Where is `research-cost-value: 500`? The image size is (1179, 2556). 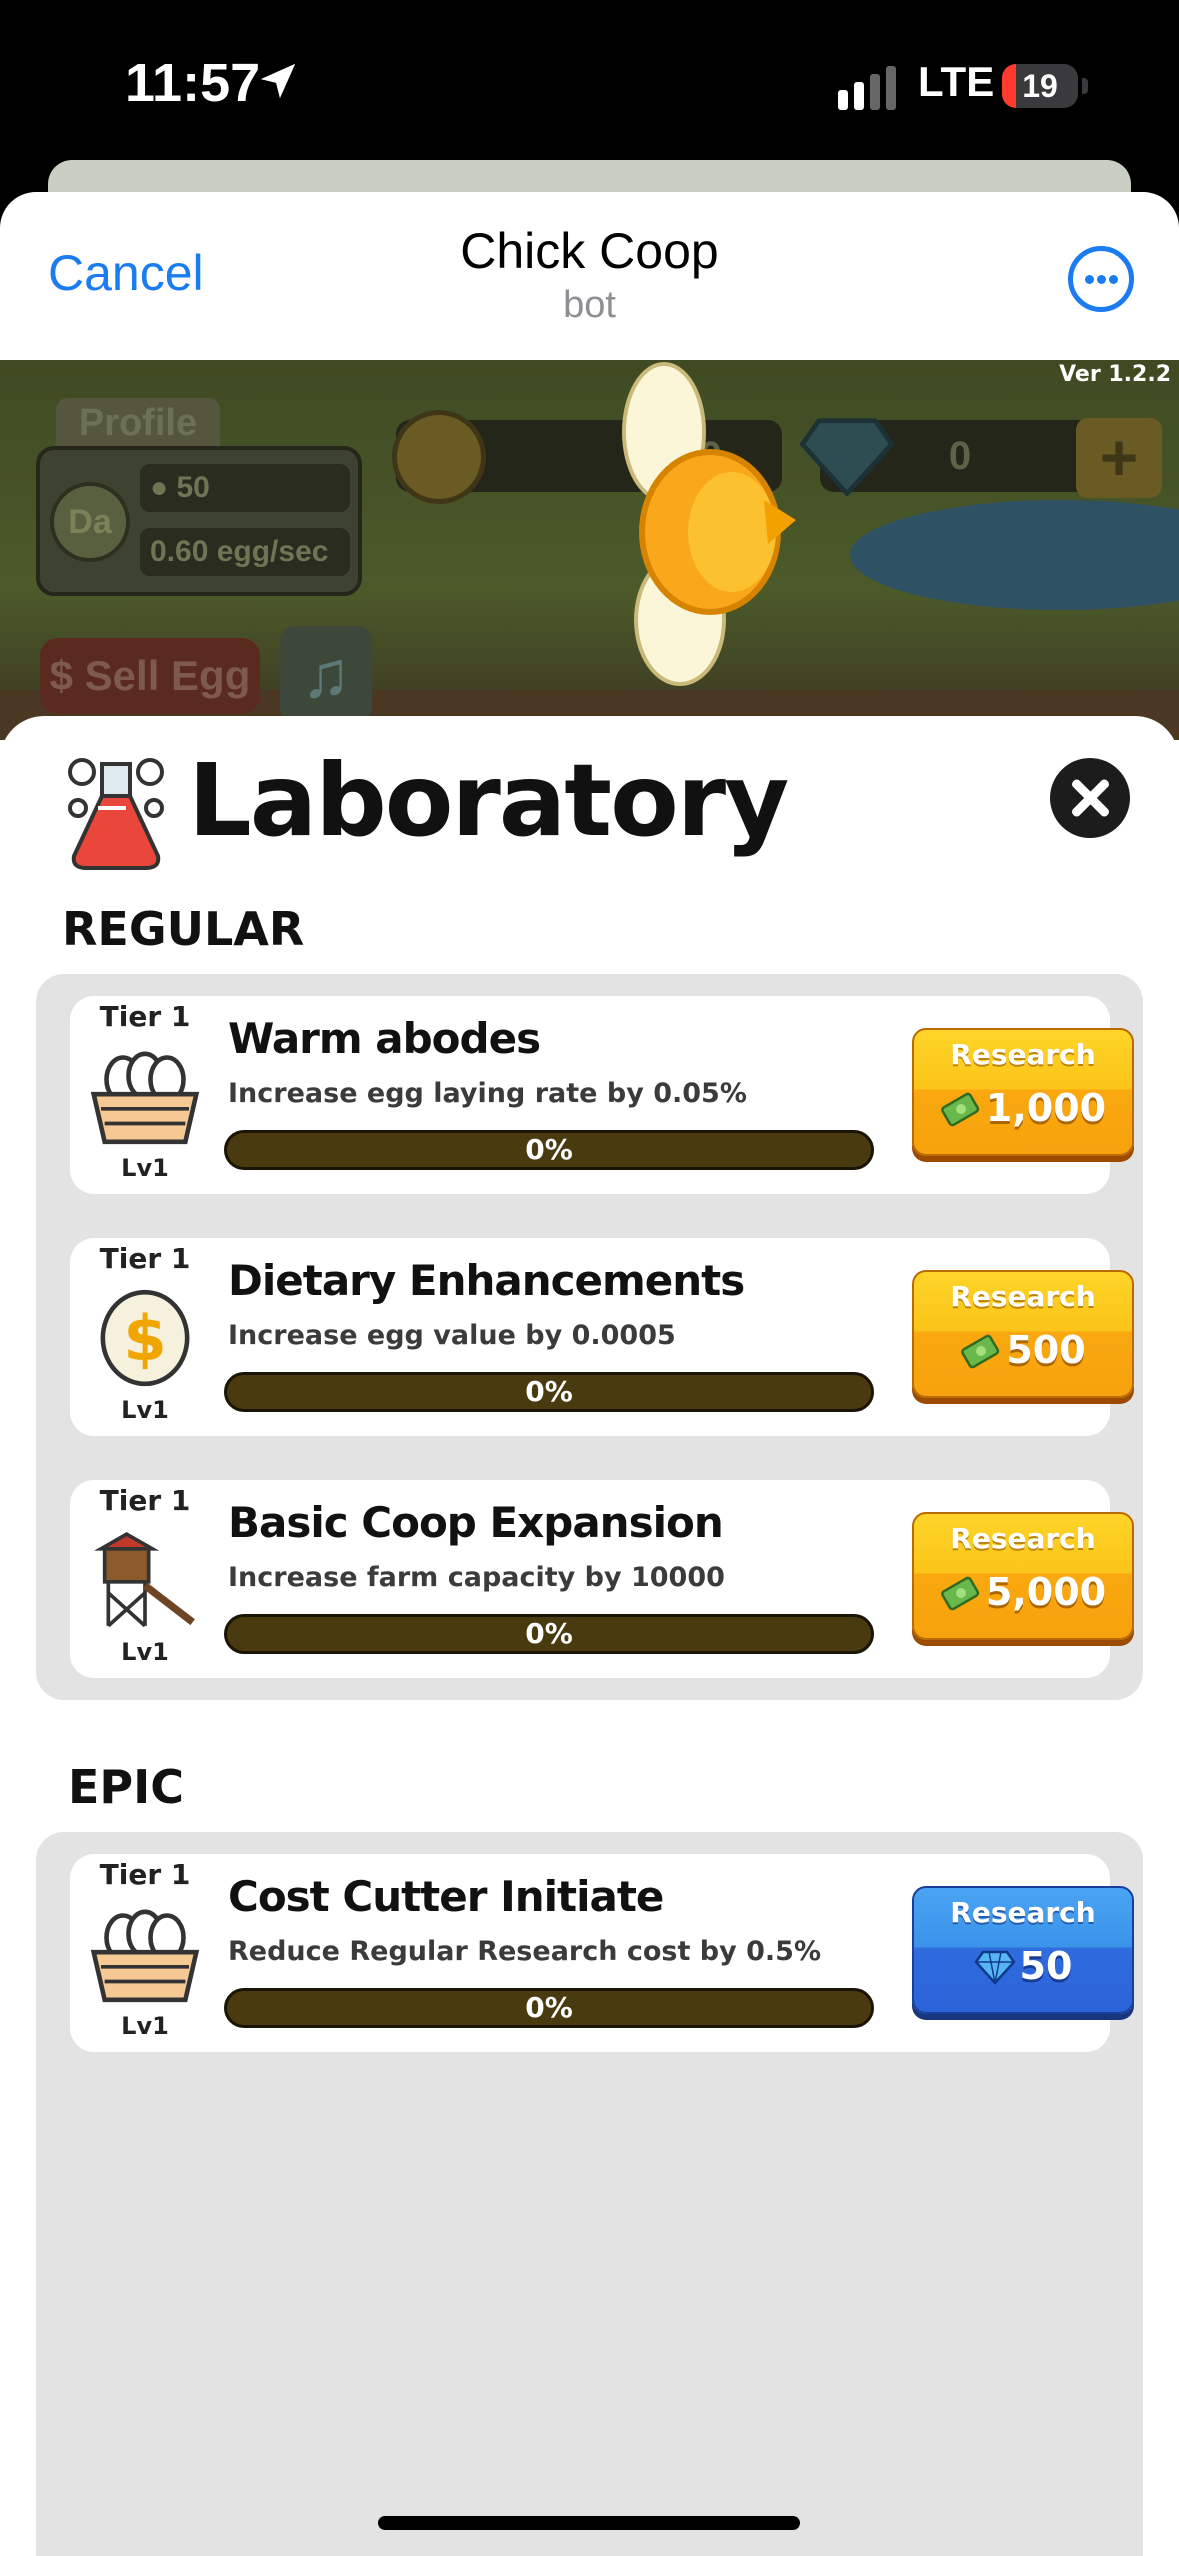
research-cost-value: 500 is located at coordinates (1046, 1350).